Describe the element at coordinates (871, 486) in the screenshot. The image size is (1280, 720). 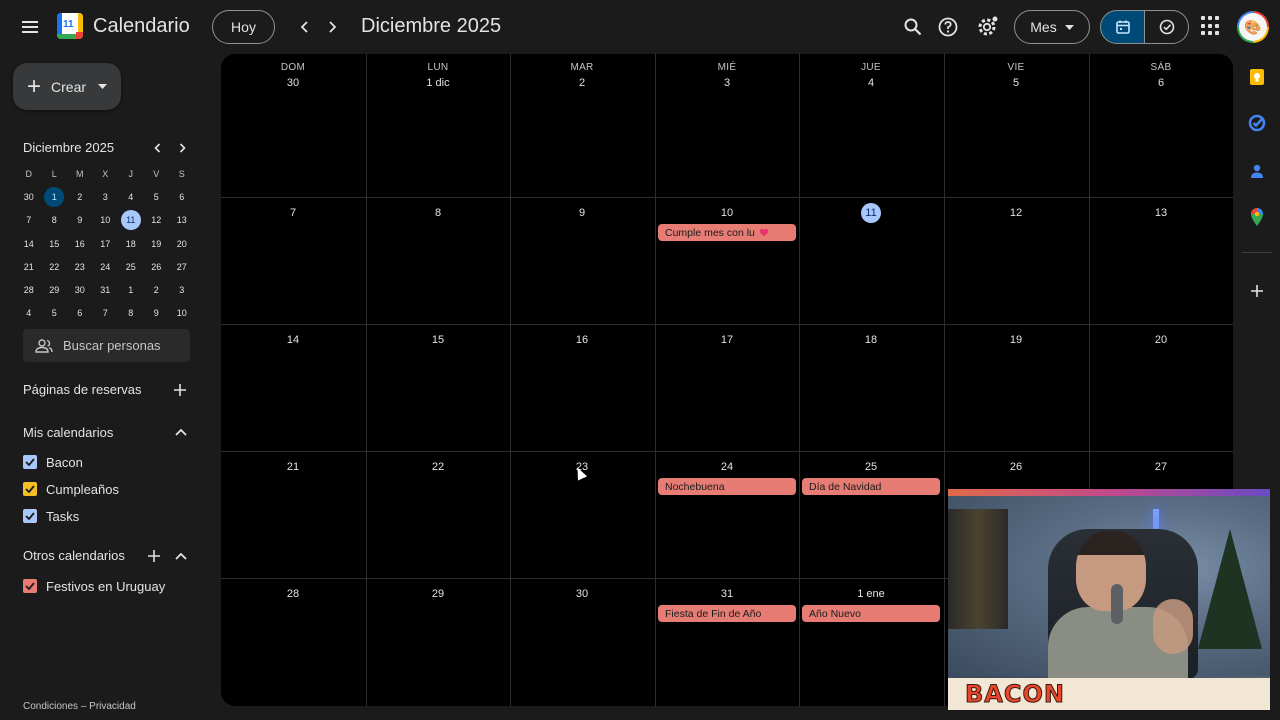
I see `event-chip: Día de Navidad` at that location.